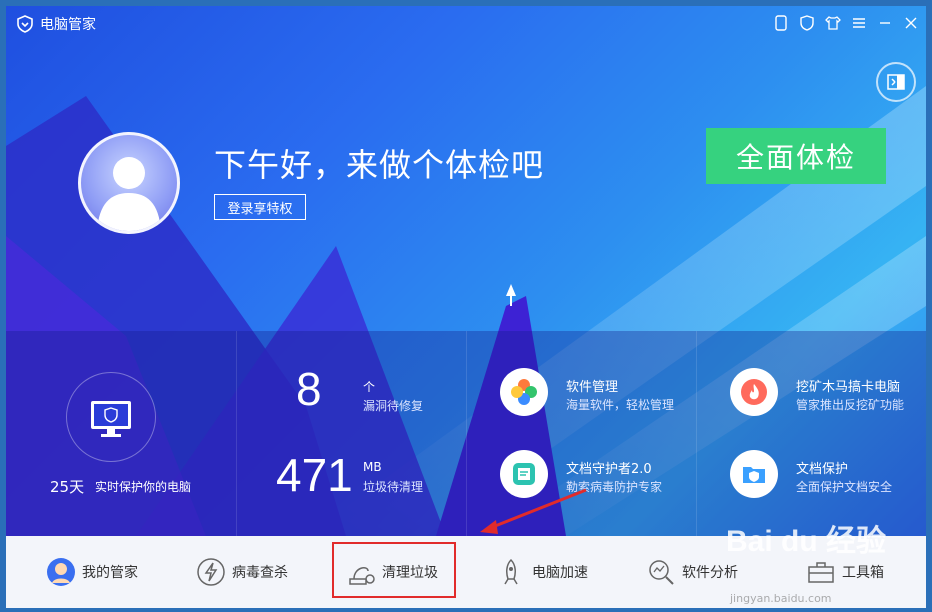  Describe the element at coordinates (211, 572) in the screenshot. I see `lightning-shield-icon` at that location.